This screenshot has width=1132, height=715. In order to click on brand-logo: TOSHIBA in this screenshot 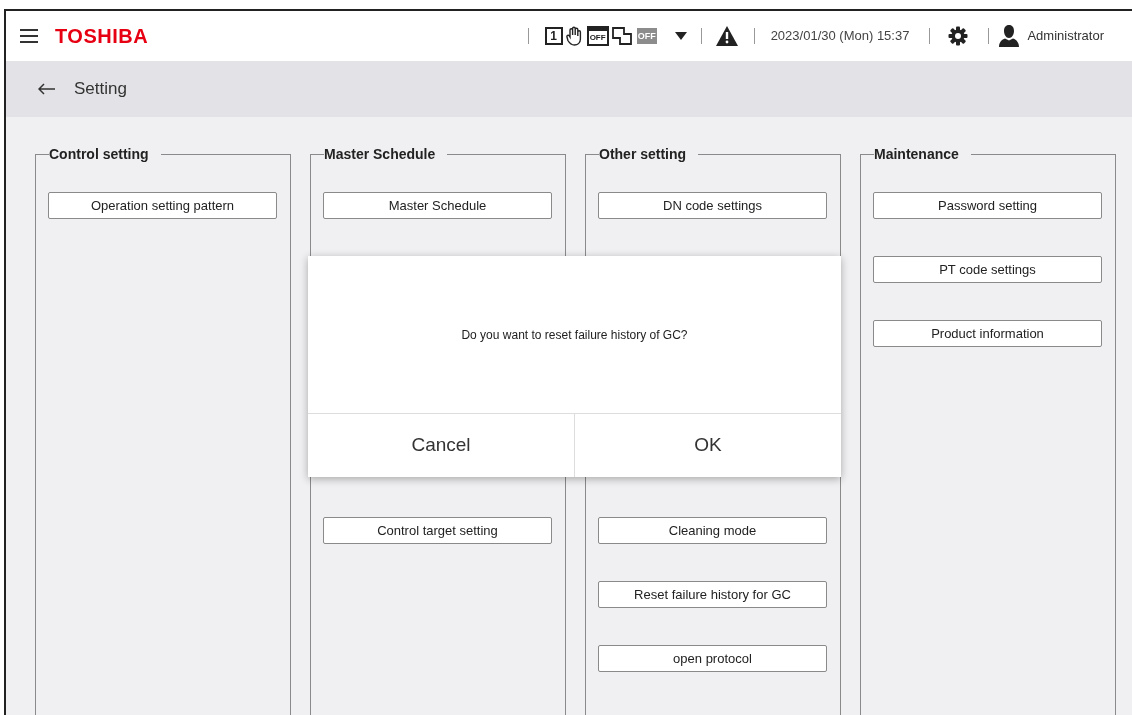, I will do `click(102, 36)`.